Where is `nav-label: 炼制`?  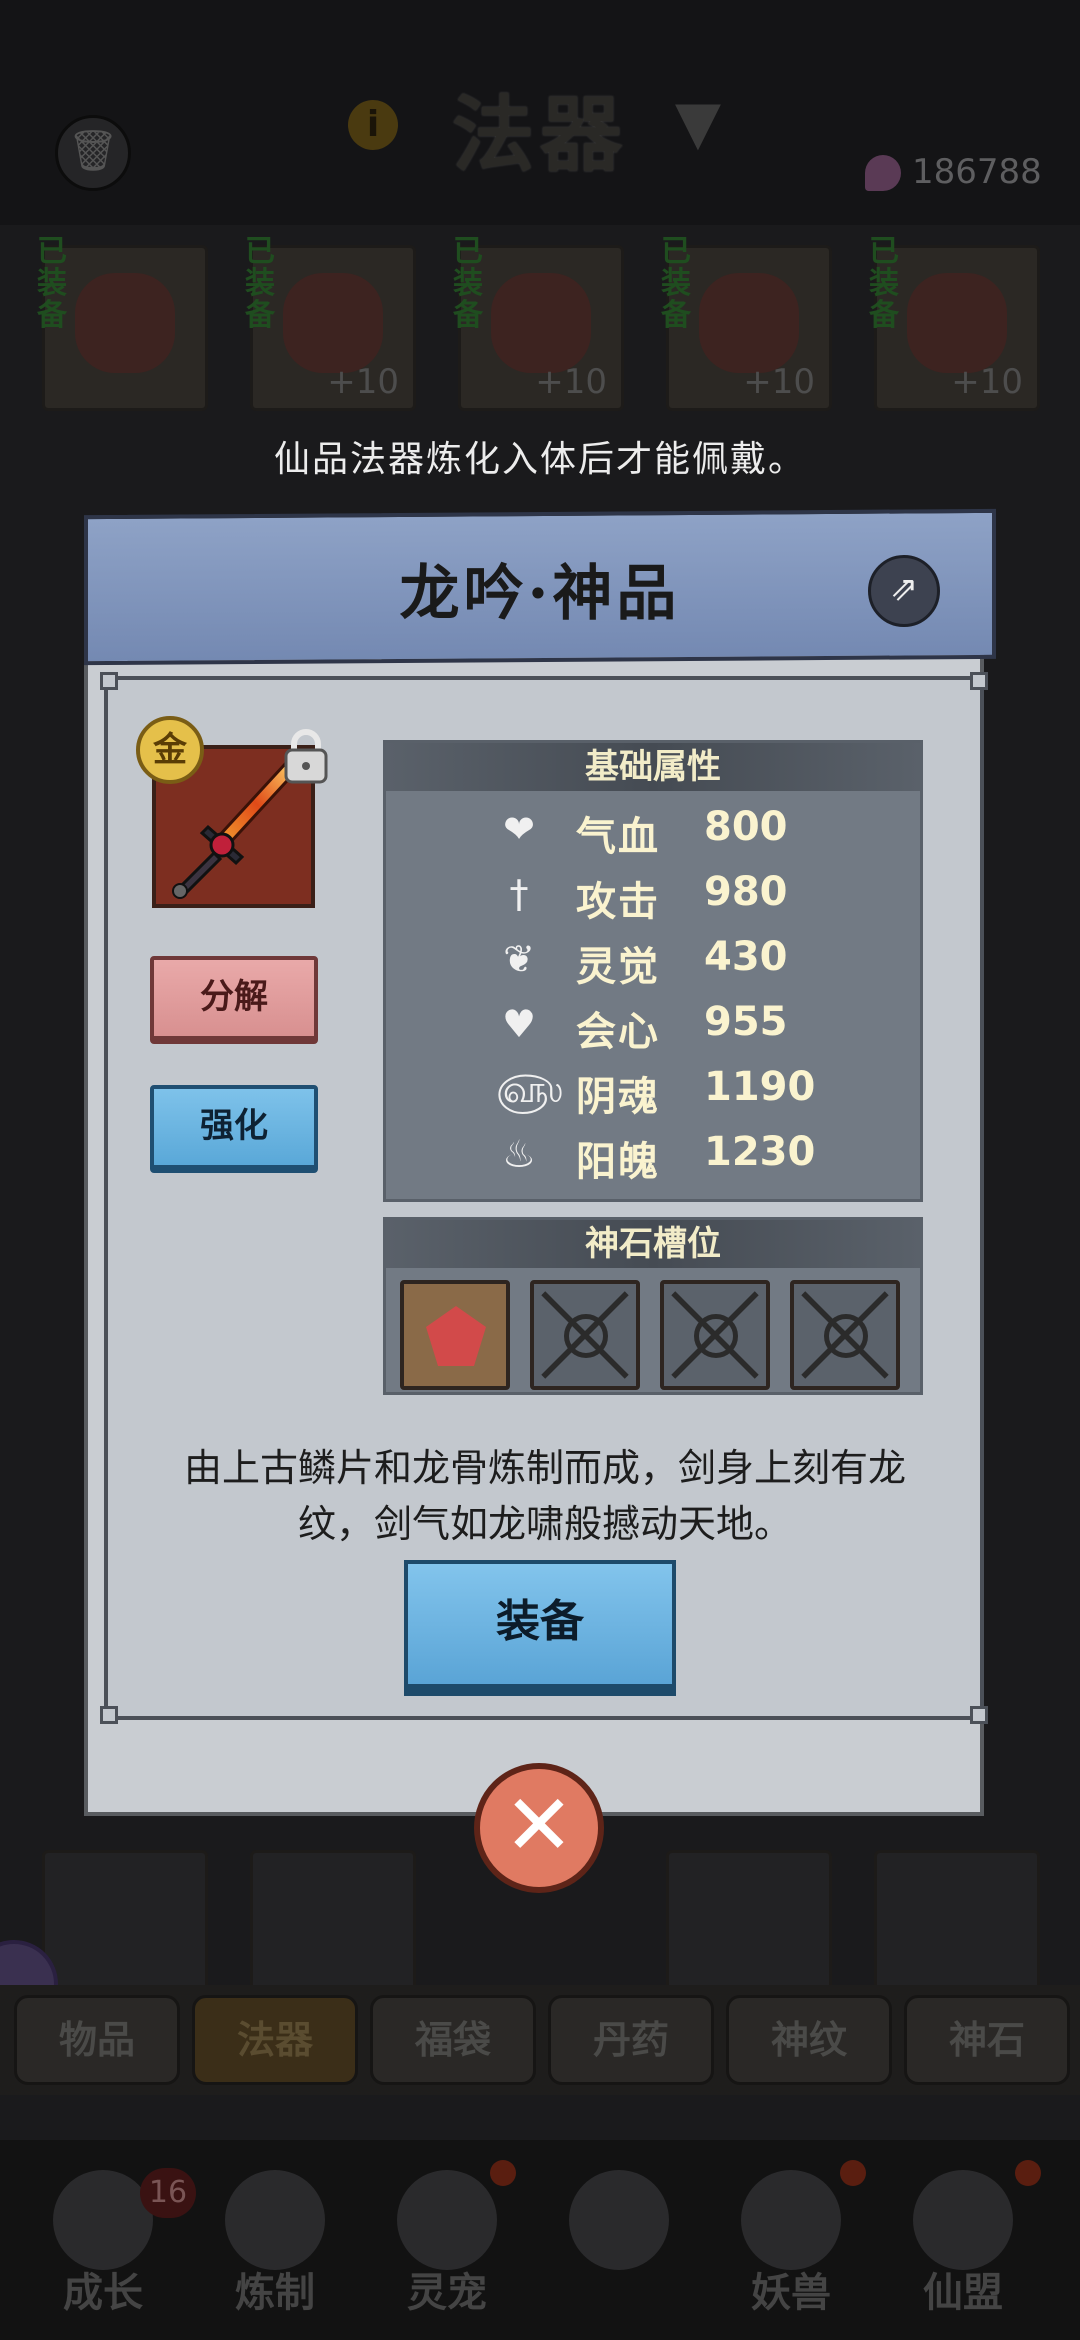
nav-label: 炼制 is located at coordinates (275, 2293).